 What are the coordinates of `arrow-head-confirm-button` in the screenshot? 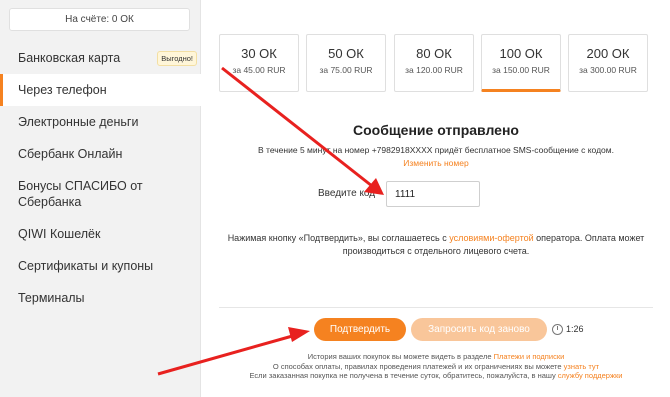 It's located at (299, 334).